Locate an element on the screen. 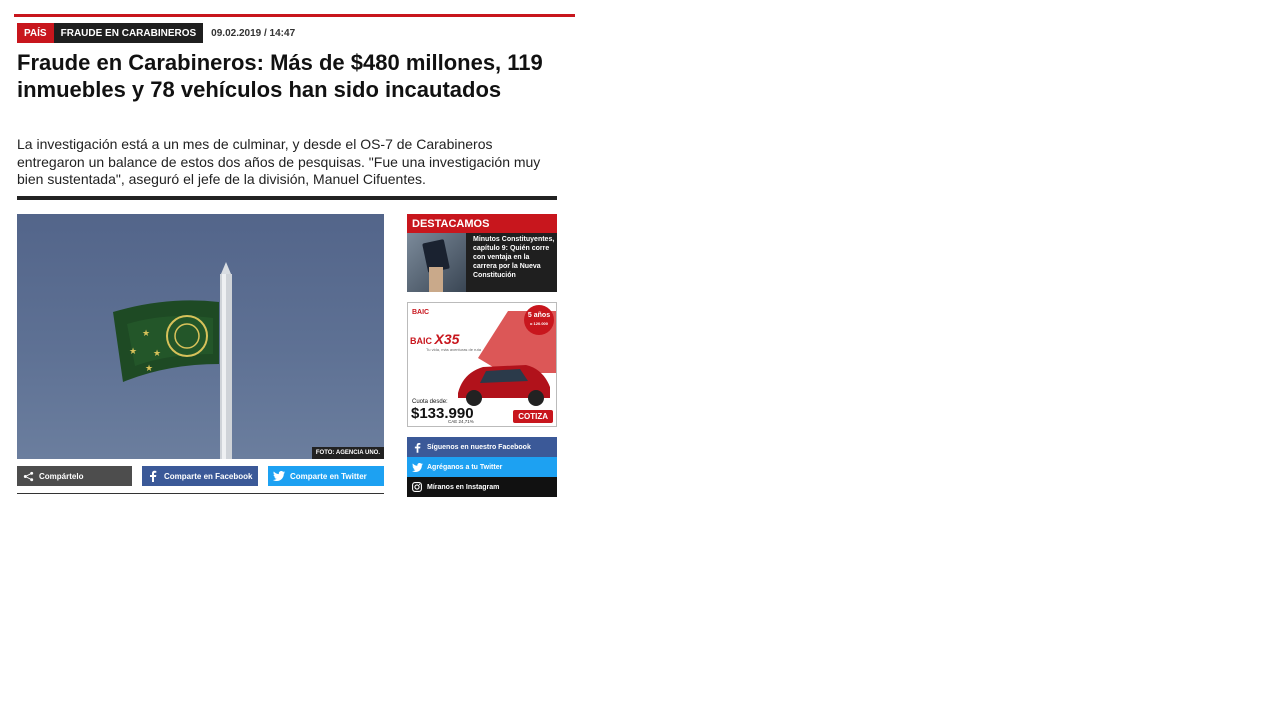 This screenshot has width=1280, height=720. share-twitter-button: Comparte en Twitter is located at coordinates (326, 476).